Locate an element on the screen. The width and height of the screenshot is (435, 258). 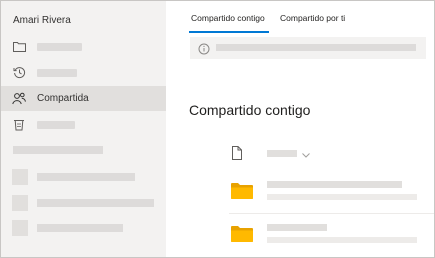
page-title: Compartido contigo is located at coordinates (250, 110).